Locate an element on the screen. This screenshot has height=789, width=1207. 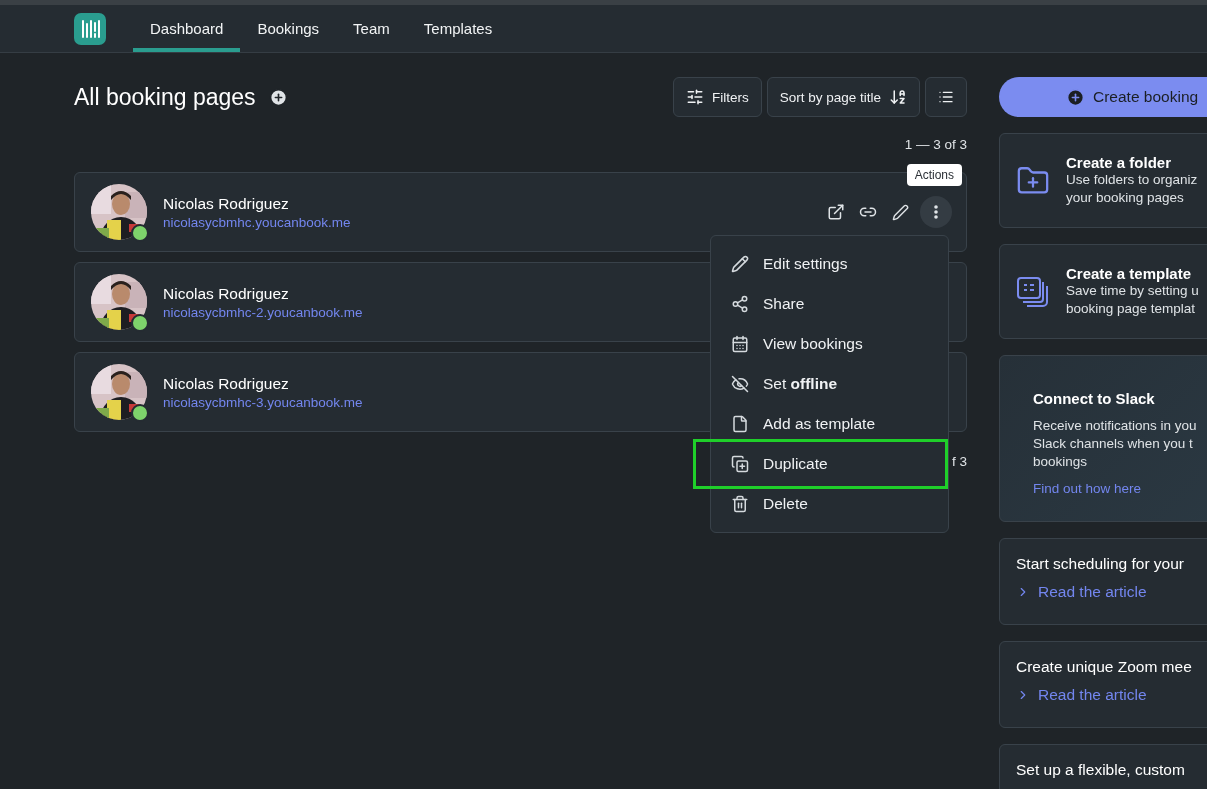
menu-item: Set offline is located at coordinates (829, 384).